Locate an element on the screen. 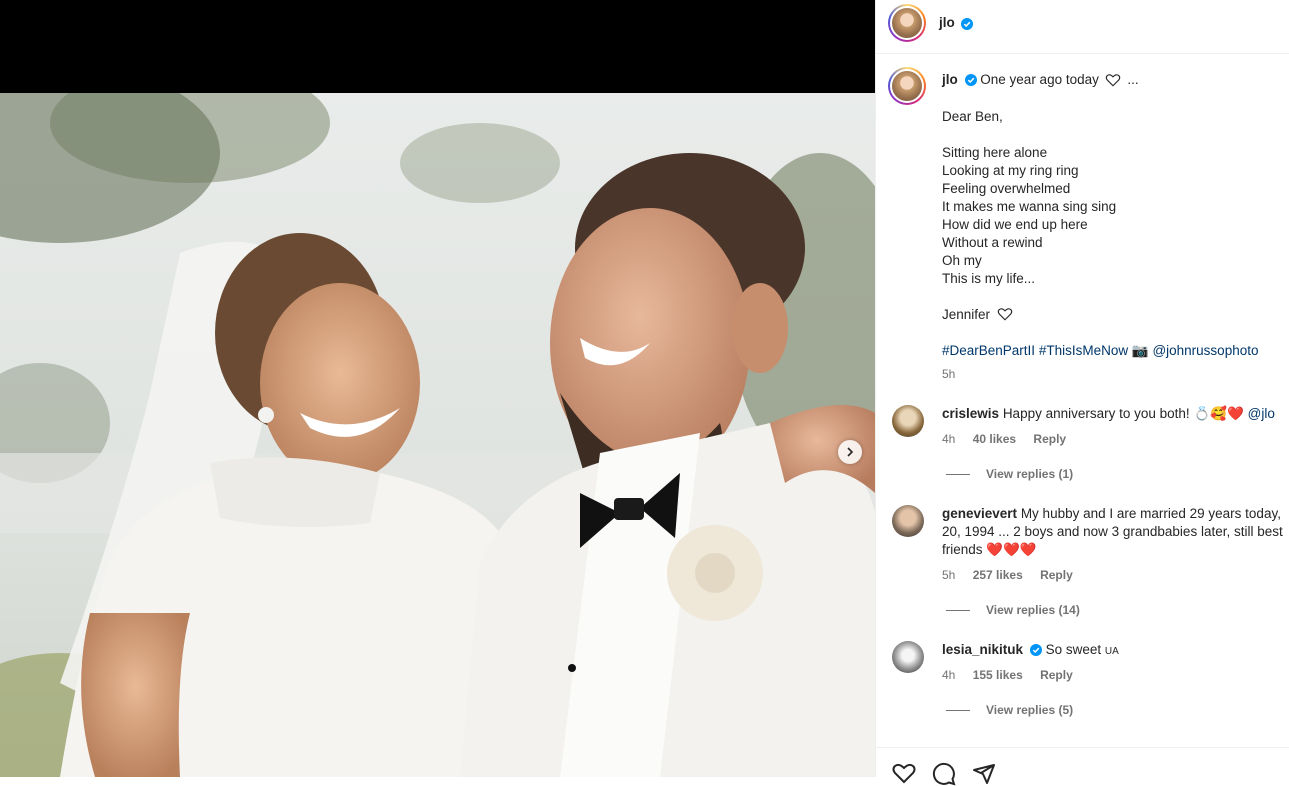 The width and height of the screenshot is (1289, 786). chevron-right-icon is located at coordinates (850, 452).